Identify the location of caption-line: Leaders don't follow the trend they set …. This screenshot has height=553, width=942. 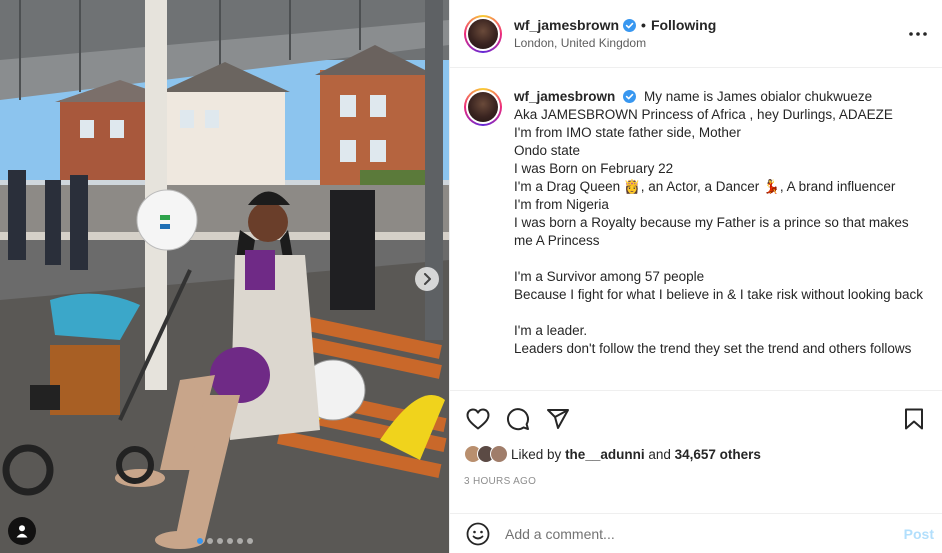
(713, 348).